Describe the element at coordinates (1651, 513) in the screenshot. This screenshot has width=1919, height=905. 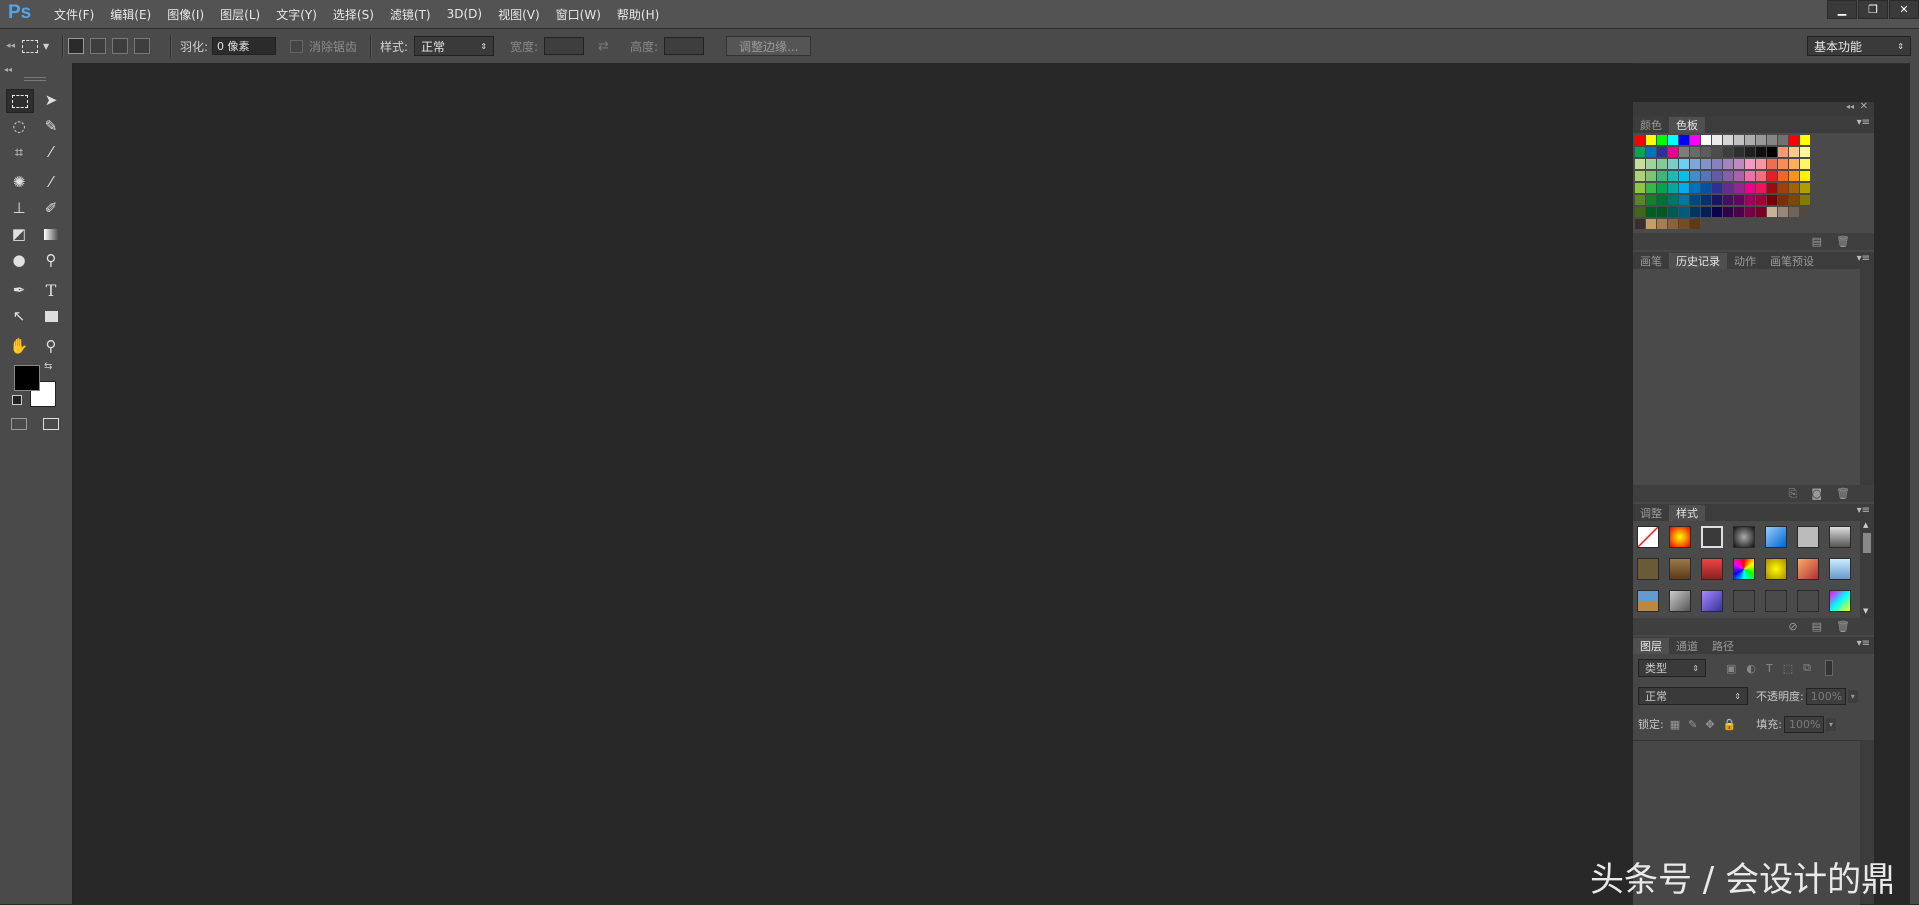
I see `tab-adjustments: 调整` at that location.